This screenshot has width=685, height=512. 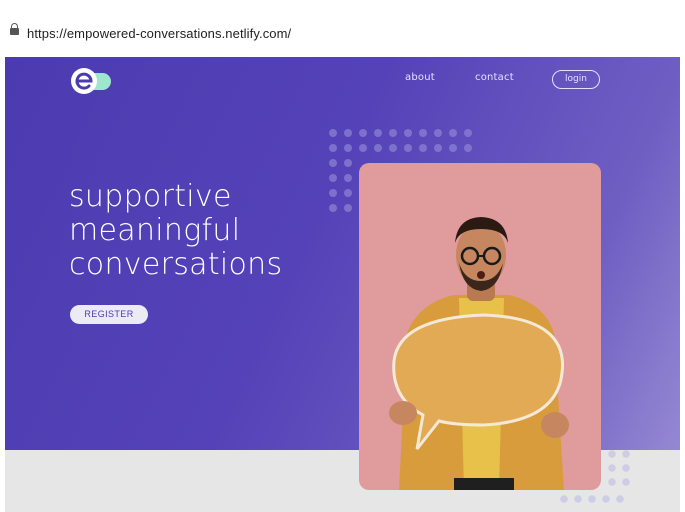 I want to click on headline-line-1: supportive, so click(x=150, y=196).